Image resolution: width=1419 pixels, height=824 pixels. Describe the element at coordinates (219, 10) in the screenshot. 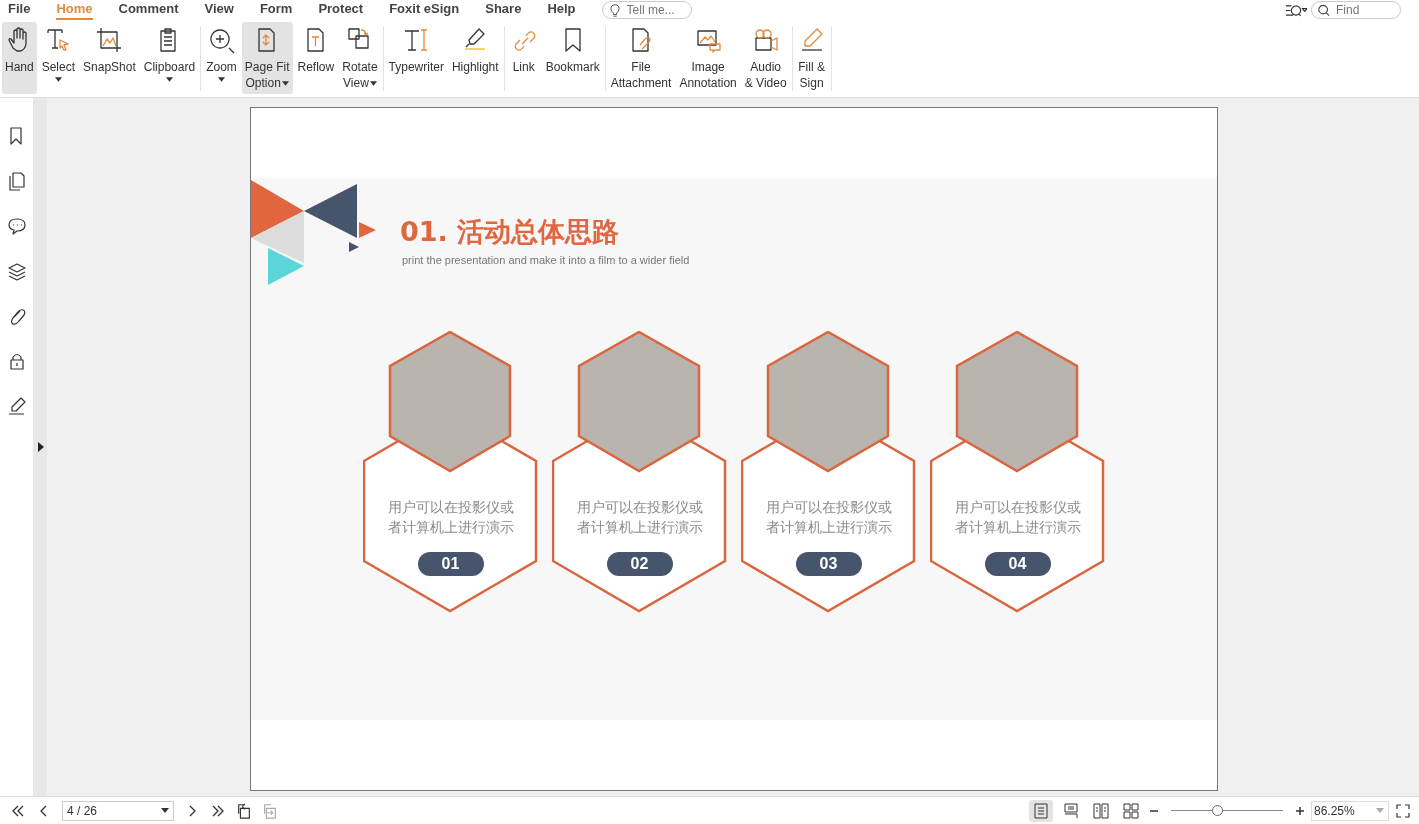

I see `menu-item: View` at that location.